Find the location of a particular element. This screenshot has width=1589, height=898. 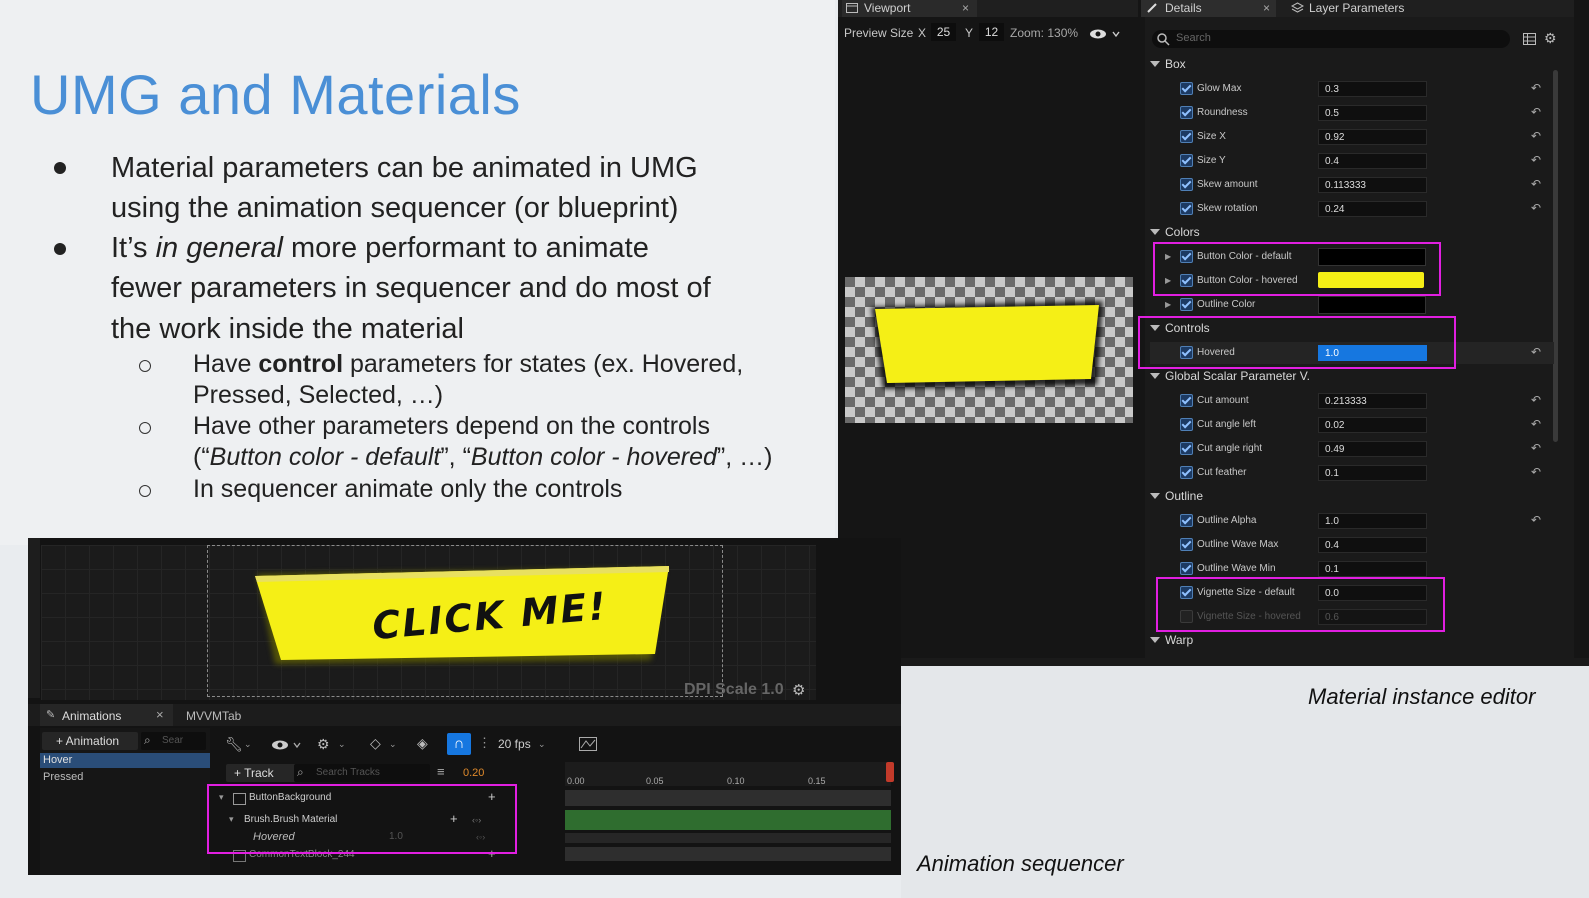

keyframe-diamond-icon: ◇ is located at coordinates (375, 743).